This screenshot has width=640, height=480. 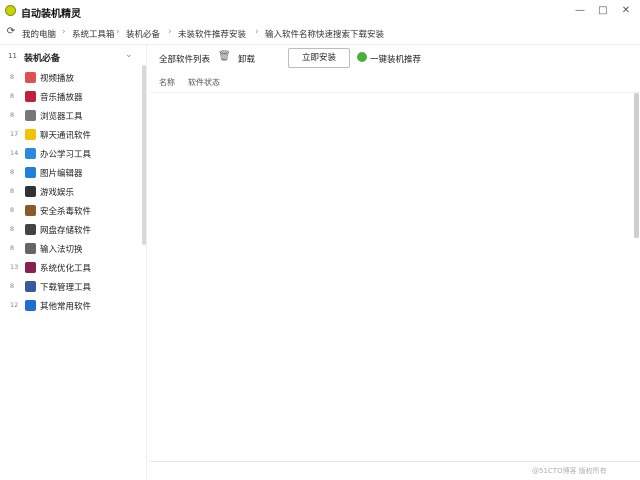 I want to click on install-button: 立即安装, so click(x=319, y=58).